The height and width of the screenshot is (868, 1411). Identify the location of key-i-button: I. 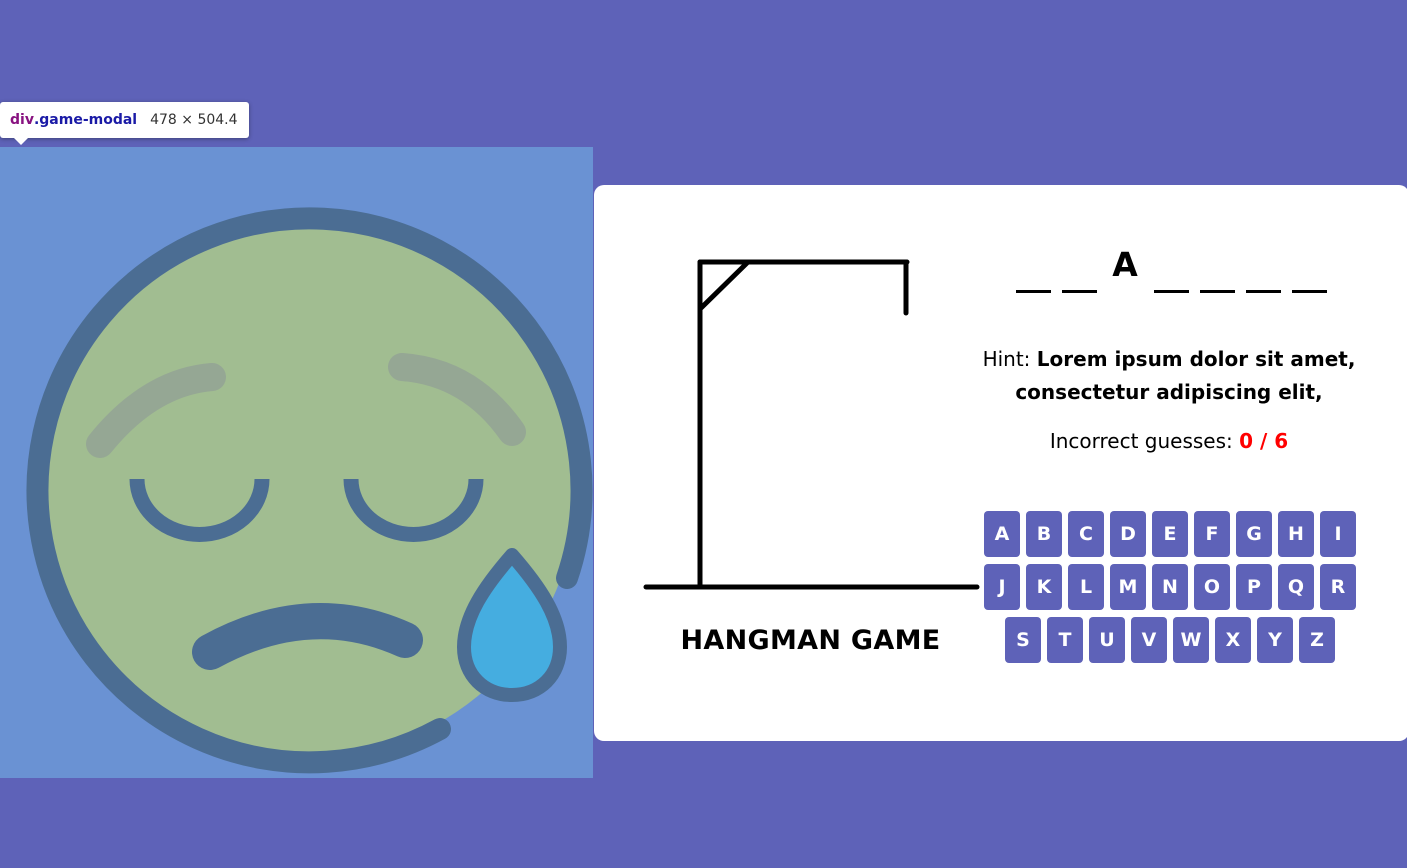
(1338, 534).